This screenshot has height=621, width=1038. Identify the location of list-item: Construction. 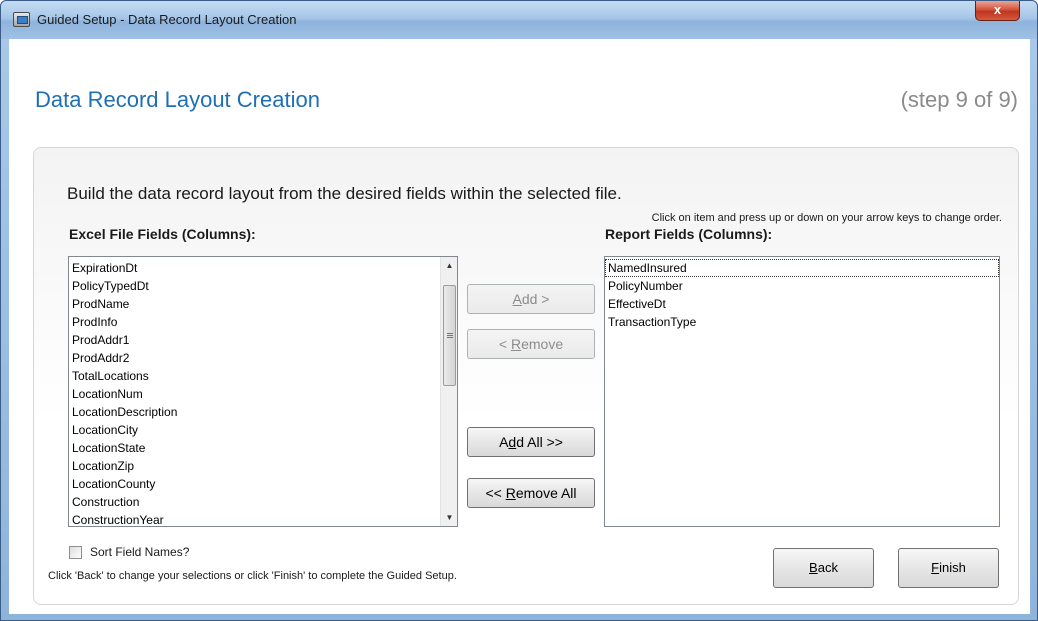
(263, 502).